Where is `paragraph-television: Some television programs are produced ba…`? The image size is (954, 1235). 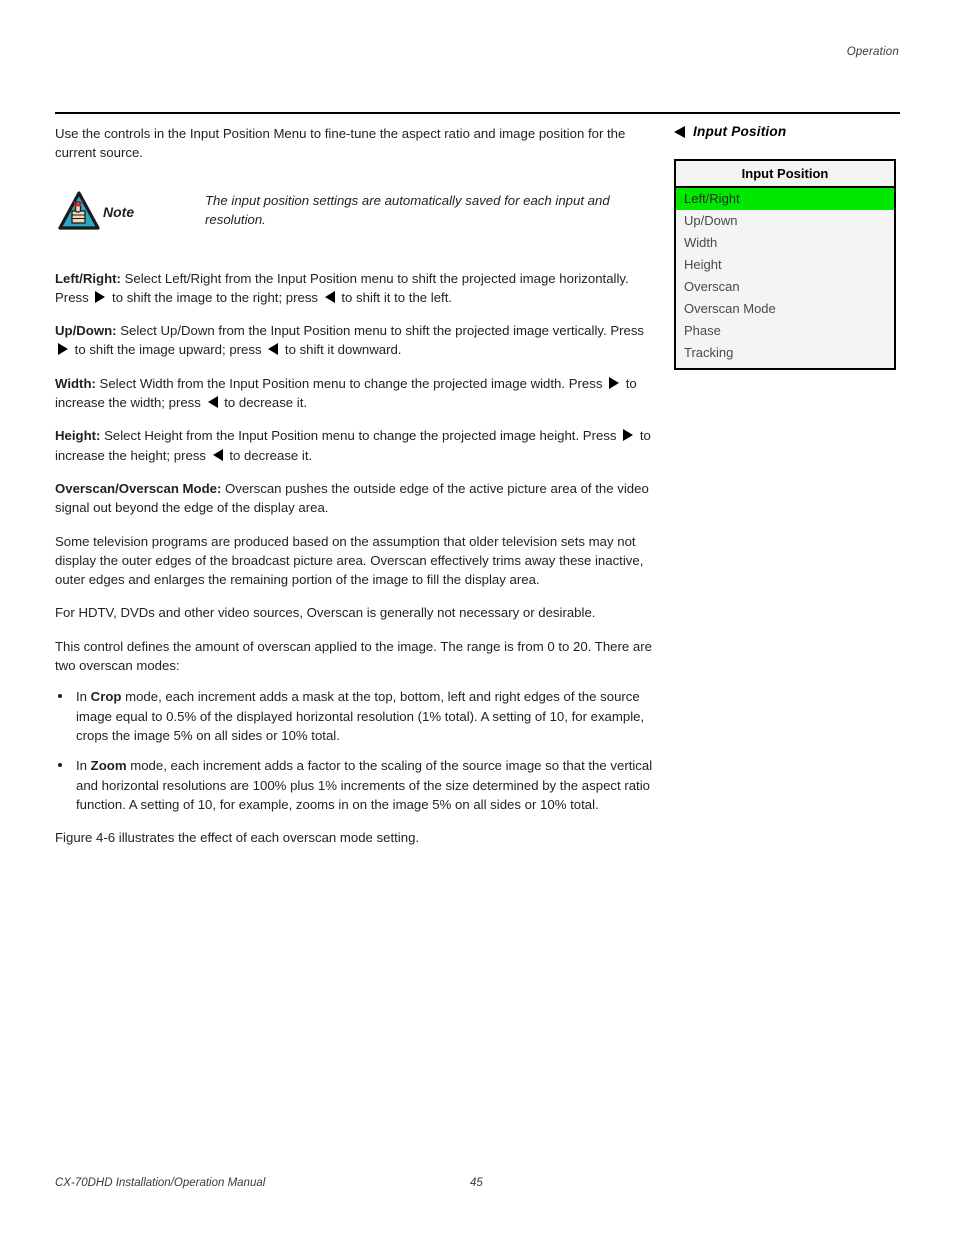
paragraph-television: Some television programs are produced ba… is located at coordinates (349, 560).